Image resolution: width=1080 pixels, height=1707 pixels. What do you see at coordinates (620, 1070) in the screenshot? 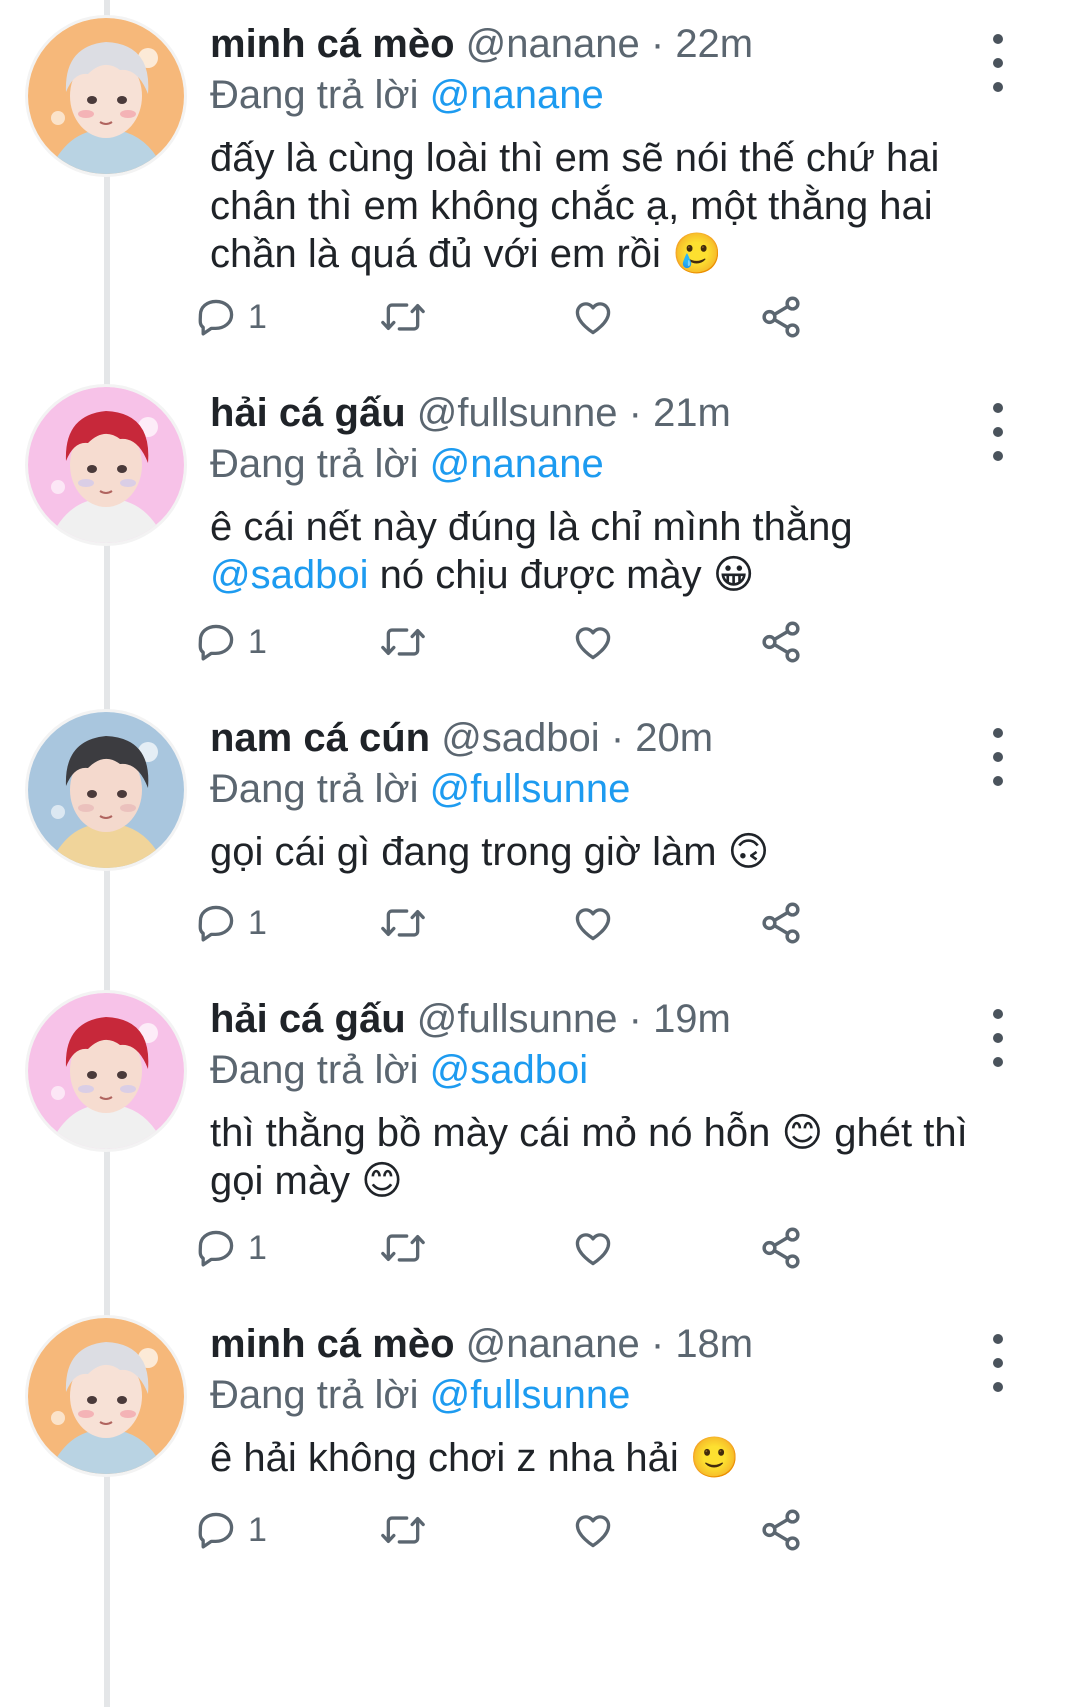
I see `replying-to: Đang trả lời @sadboi` at bounding box center [620, 1070].